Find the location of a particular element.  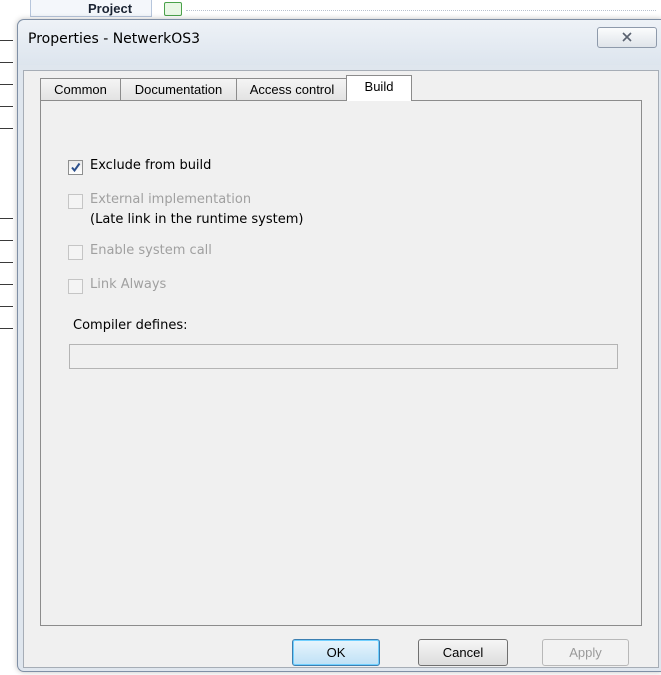

enable-system-call-label: Enable system call is located at coordinates (151, 250).